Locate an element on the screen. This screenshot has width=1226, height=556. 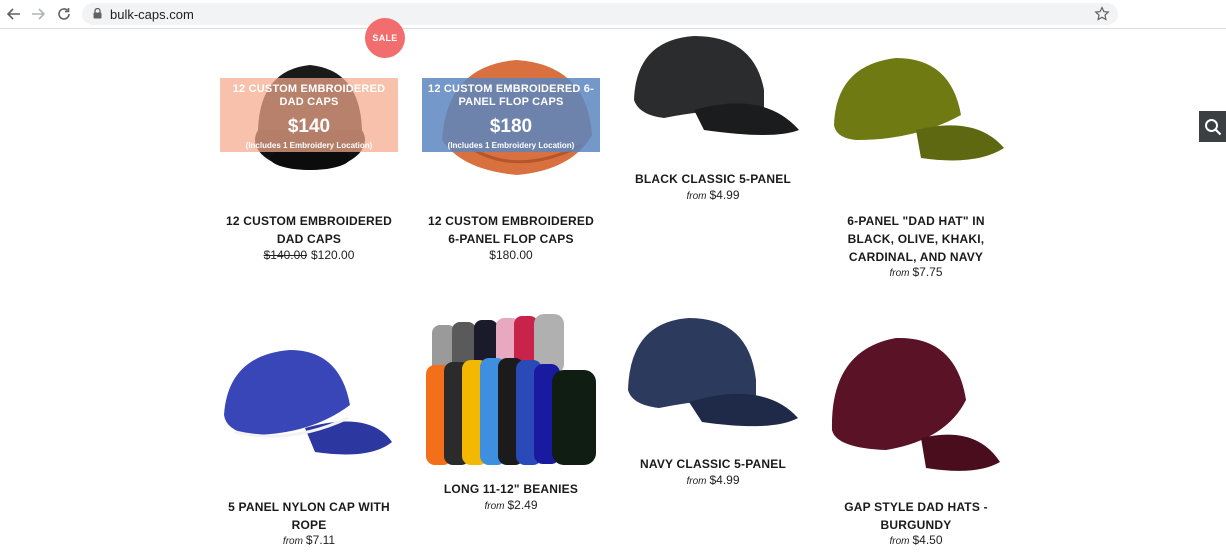
promo-title: 12 CUSTOM EMBROIDERED DAD CAPS is located at coordinates (309, 95).